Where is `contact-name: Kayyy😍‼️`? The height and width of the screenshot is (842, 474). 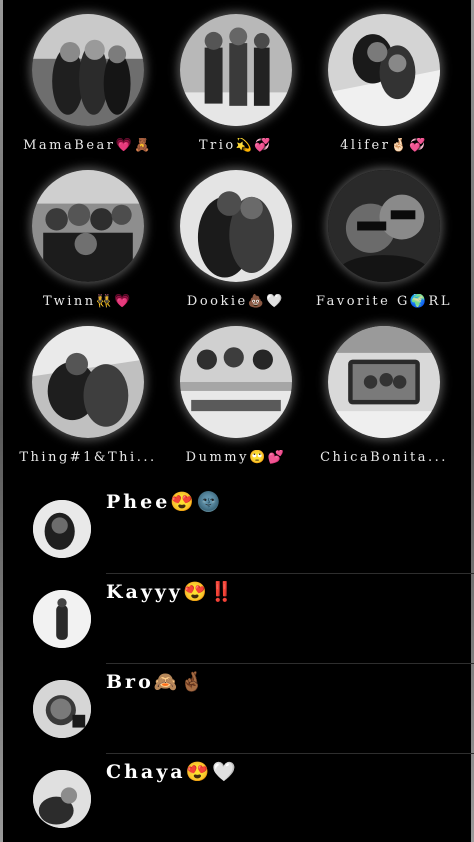
contact-name: Kayyy😍‼️ is located at coordinates (171, 592).